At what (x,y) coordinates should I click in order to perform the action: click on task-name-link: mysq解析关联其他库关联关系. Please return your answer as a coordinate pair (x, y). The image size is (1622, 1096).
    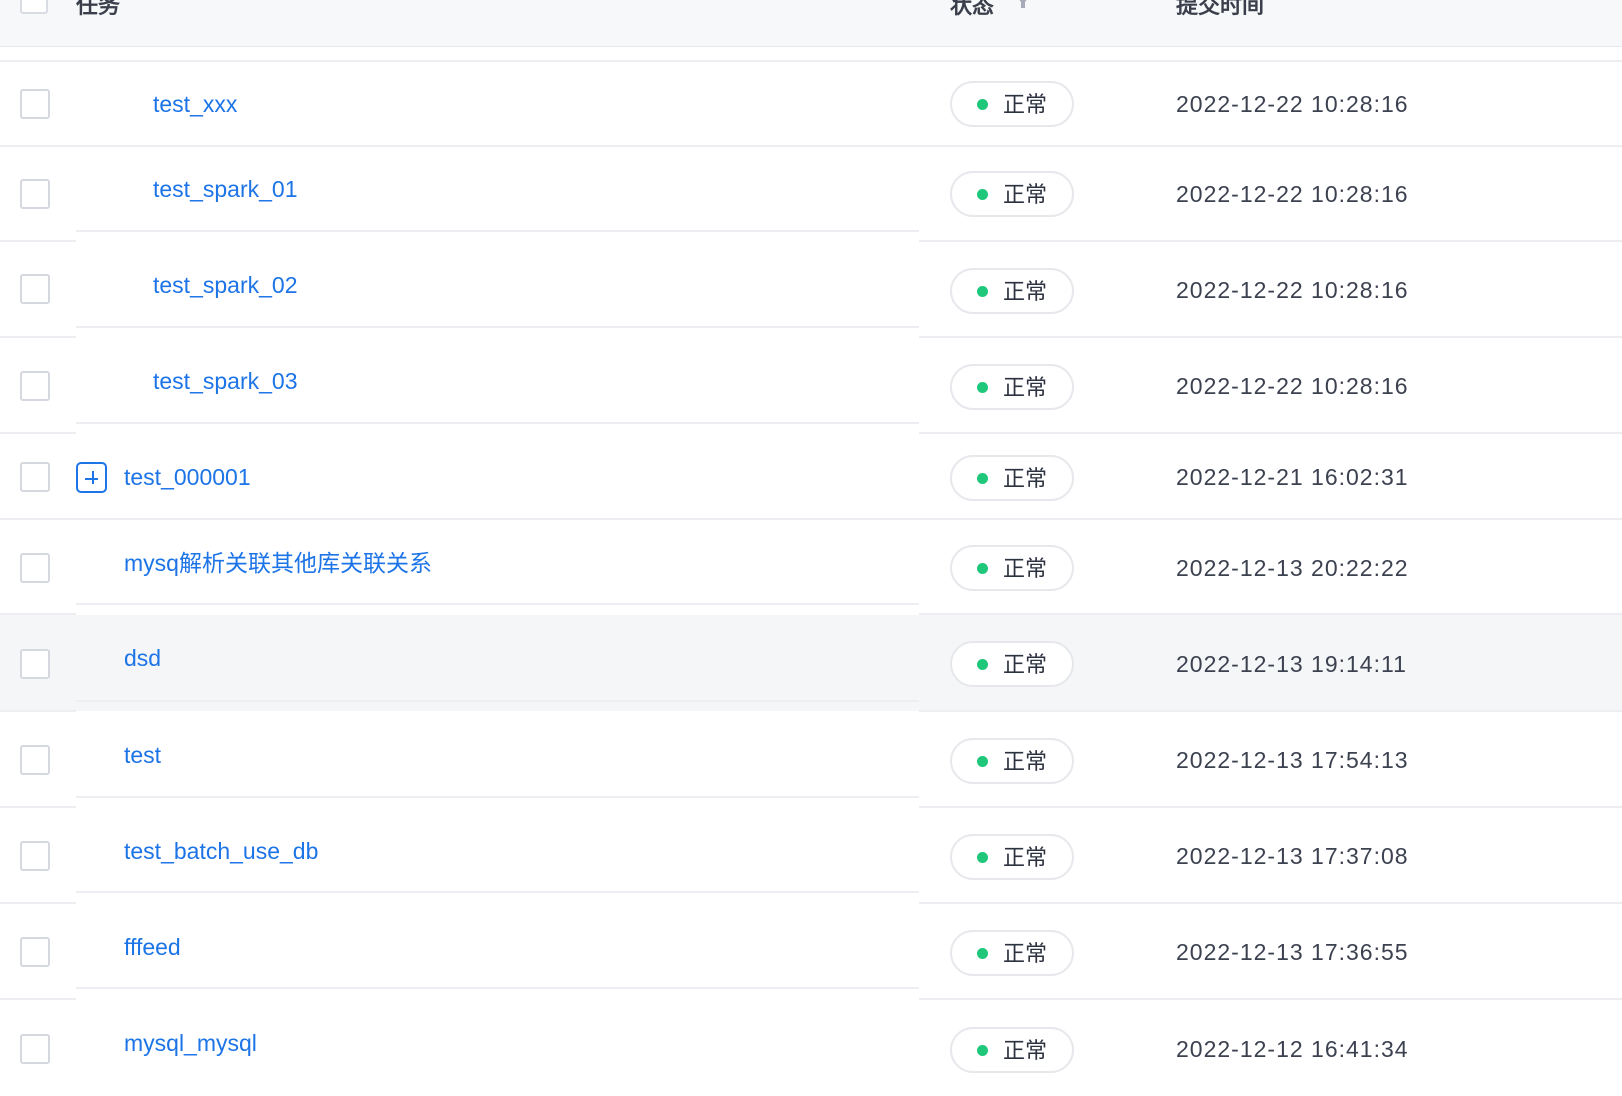
    Looking at the image, I should click on (278, 563).